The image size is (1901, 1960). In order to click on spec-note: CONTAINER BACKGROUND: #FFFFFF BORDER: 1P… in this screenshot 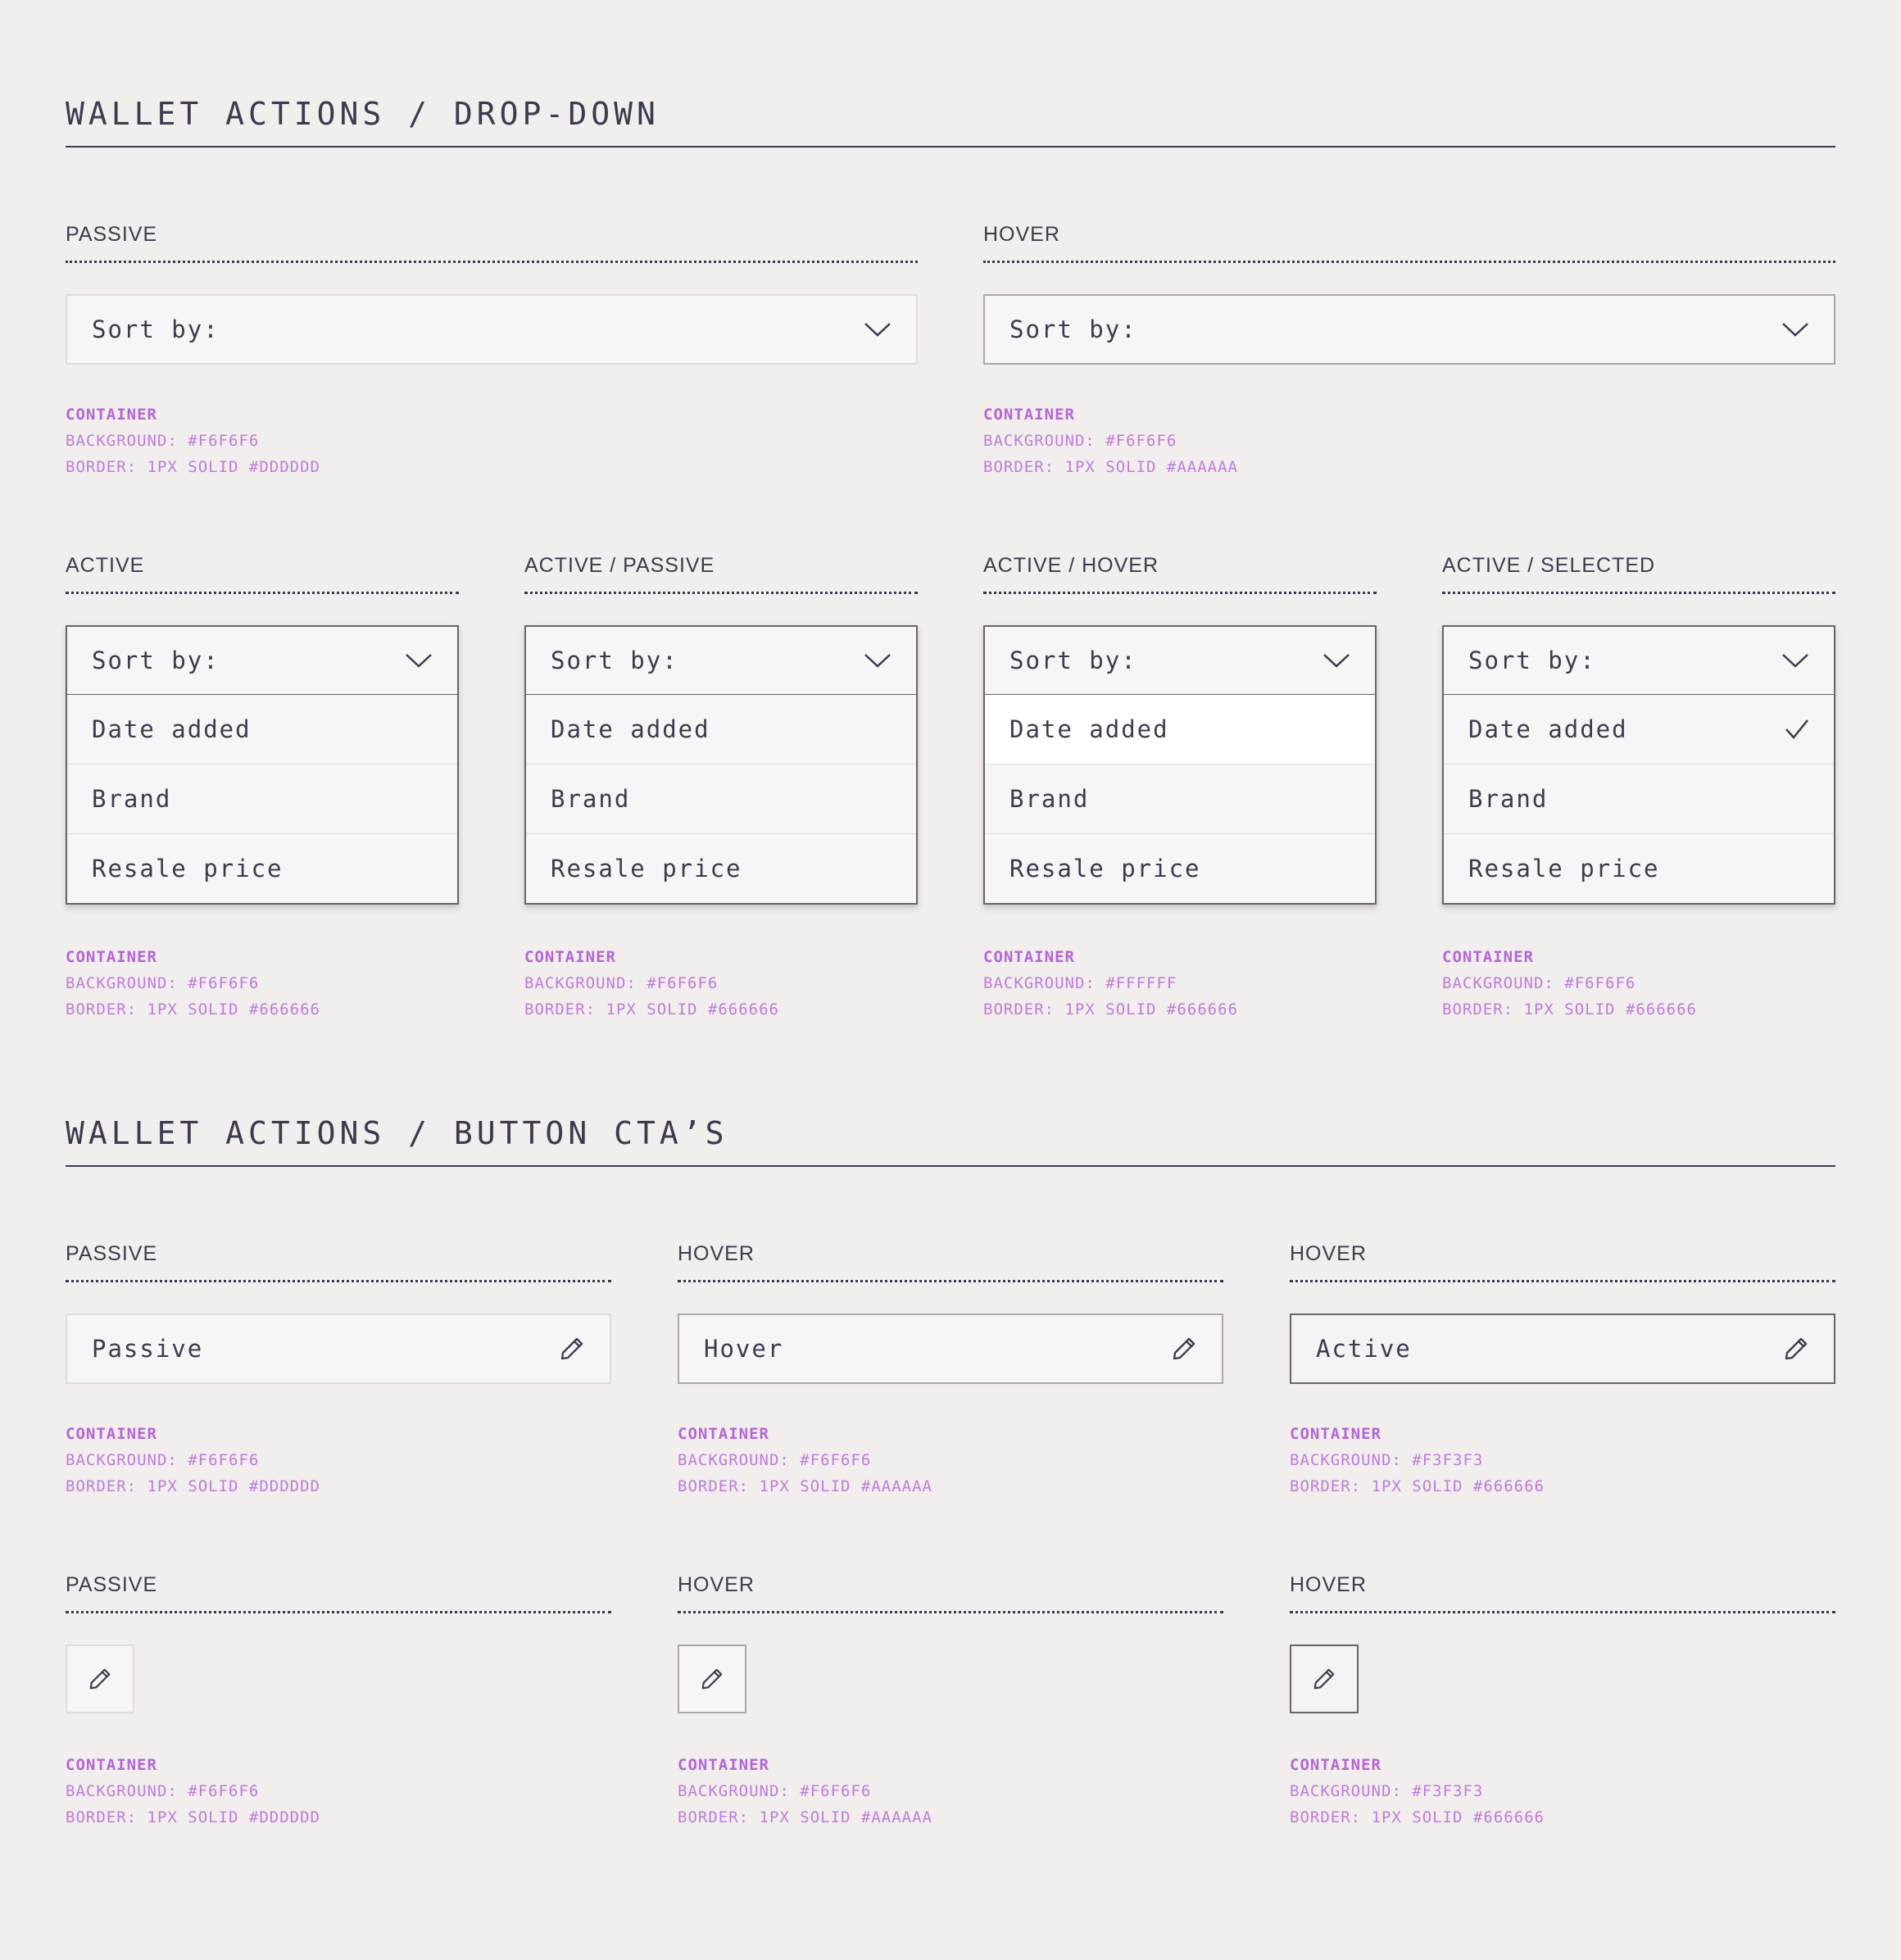, I will do `click(1110, 983)`.